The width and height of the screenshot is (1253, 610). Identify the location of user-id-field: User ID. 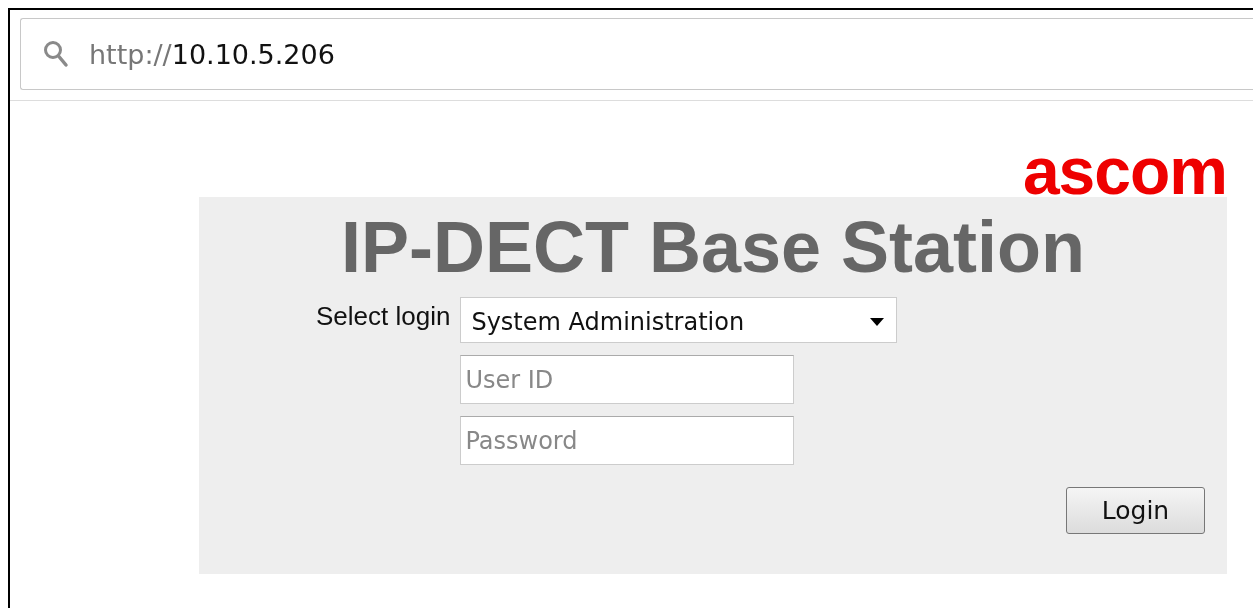
(627, 379).